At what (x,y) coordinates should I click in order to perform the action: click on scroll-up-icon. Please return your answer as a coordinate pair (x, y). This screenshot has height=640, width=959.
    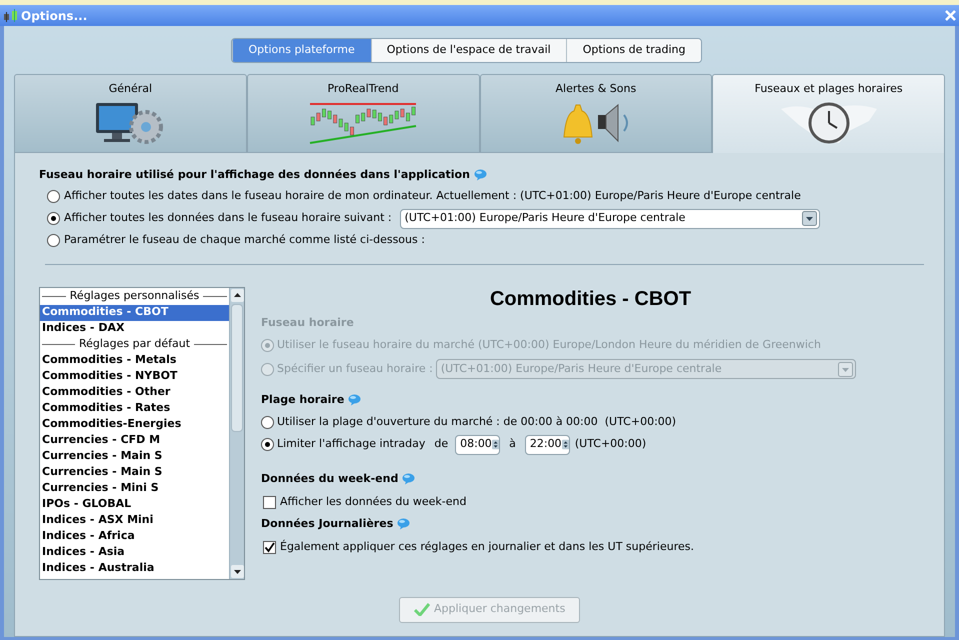
    Looking at the image, I should click on (237, 295).